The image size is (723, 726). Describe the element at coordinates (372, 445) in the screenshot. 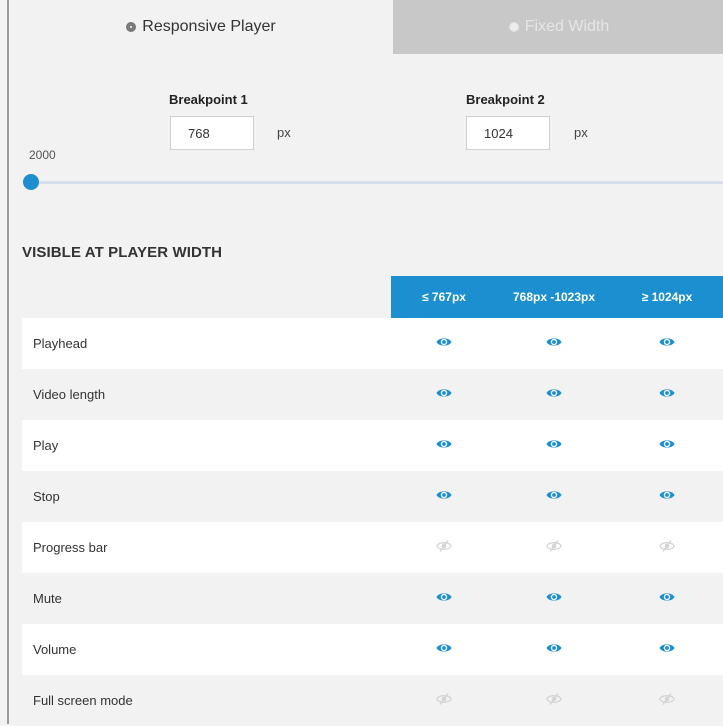

I see `table-row: Play` at that location.